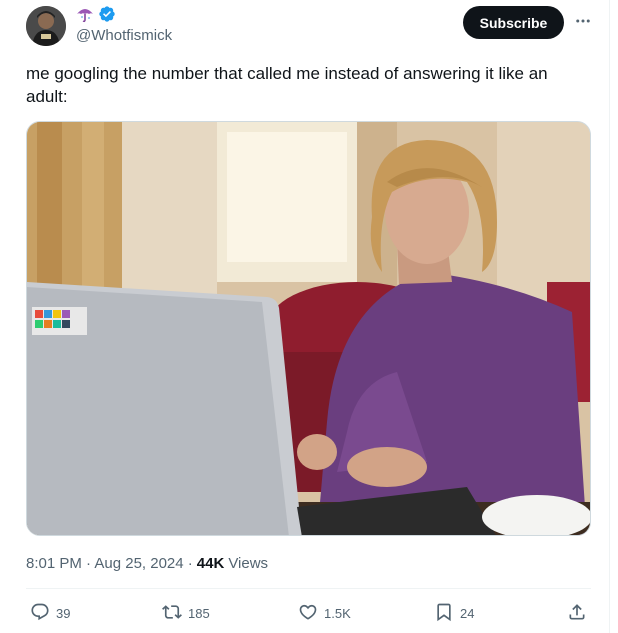 Image resolution: width=618 pixels, height=633 pixels. I want to click on views-count: 44K, so click(210, 563).